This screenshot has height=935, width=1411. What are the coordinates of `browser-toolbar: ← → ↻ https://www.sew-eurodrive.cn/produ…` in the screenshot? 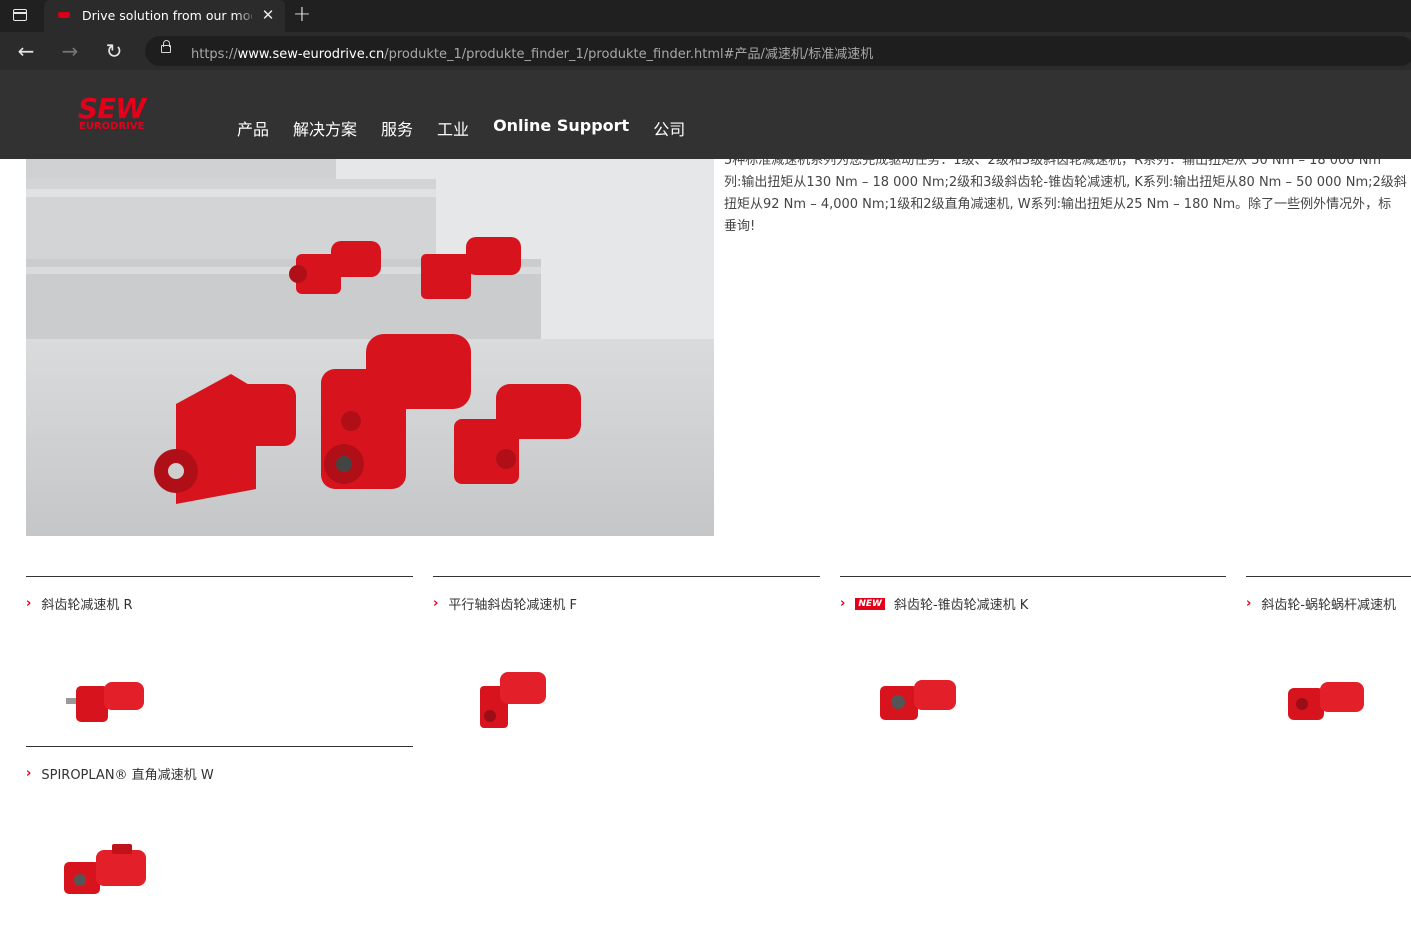 It's located at (705, 51).